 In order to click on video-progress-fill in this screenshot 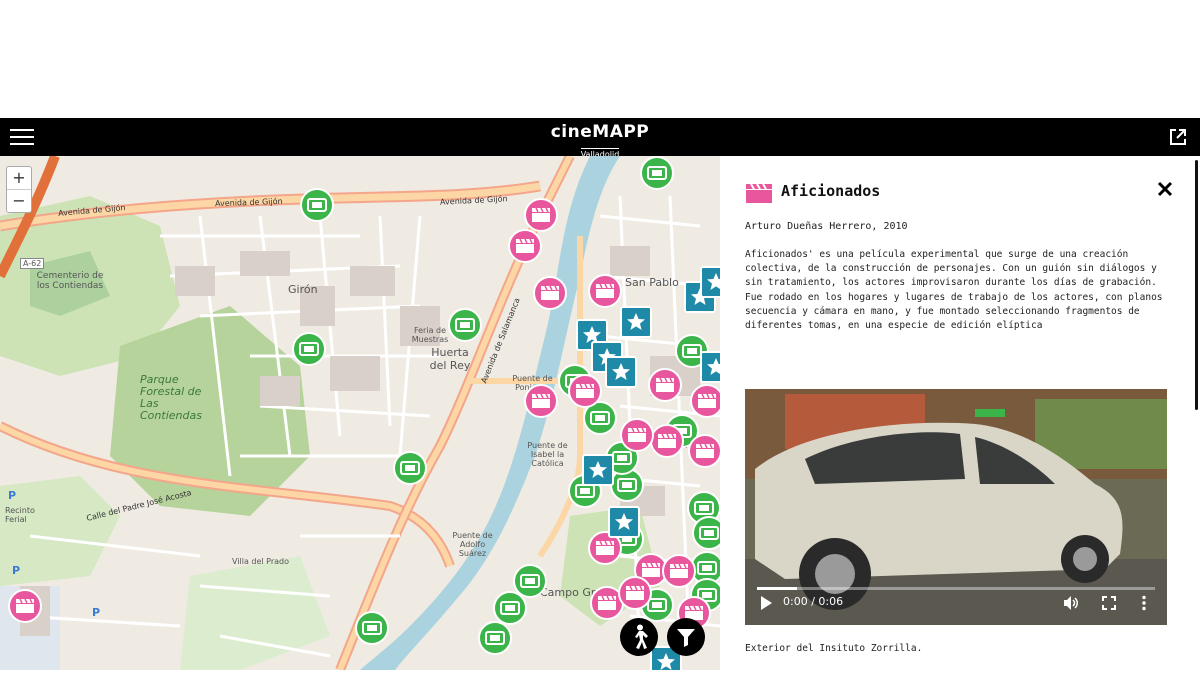, I will do `click(777, 588)`.